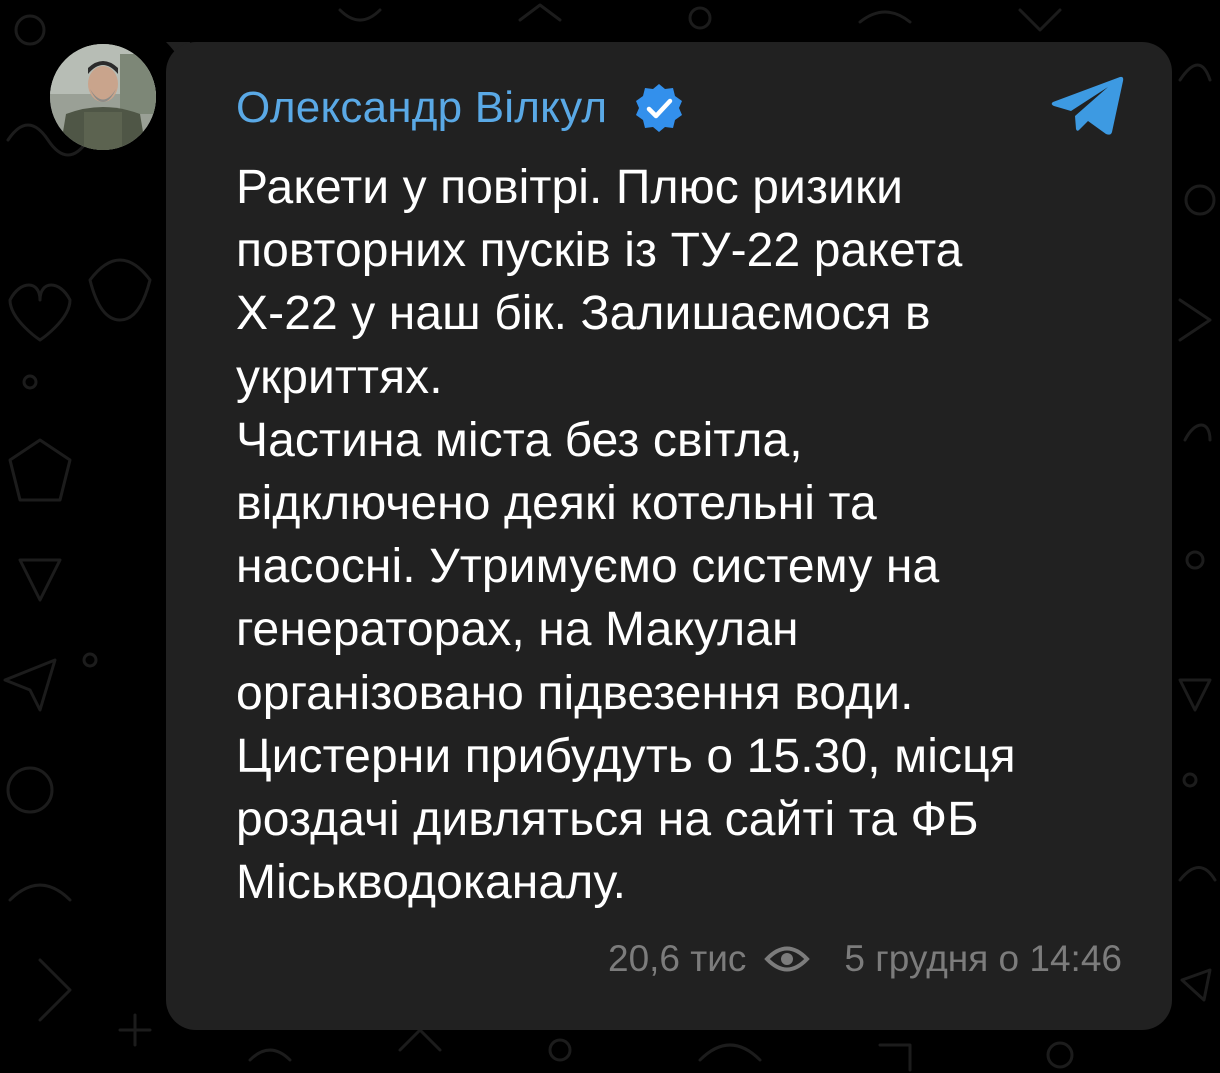  Describe the element at coordinates (787, 959) in the screenshot. I see `eye-icon` at that location.